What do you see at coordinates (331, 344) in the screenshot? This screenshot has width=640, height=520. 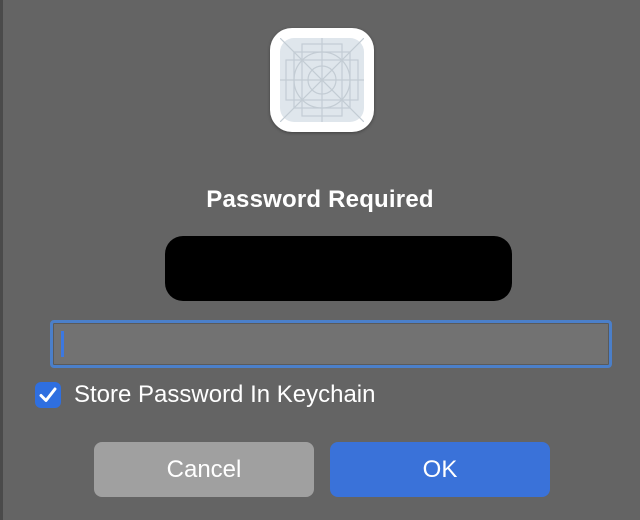 I see `password-input` at bounding box center [331, 344].